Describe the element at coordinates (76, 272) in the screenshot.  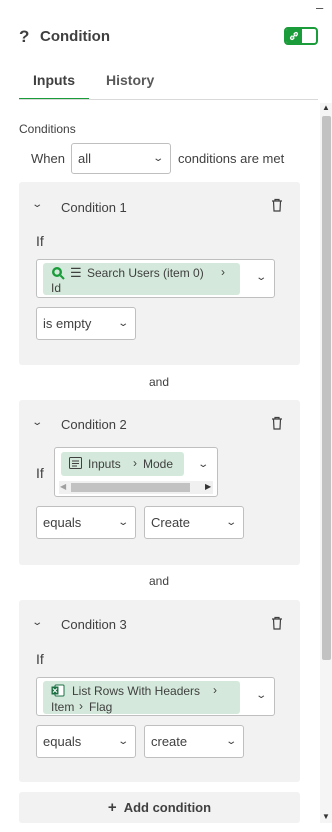
I see `list-icon: ☰` at that location.